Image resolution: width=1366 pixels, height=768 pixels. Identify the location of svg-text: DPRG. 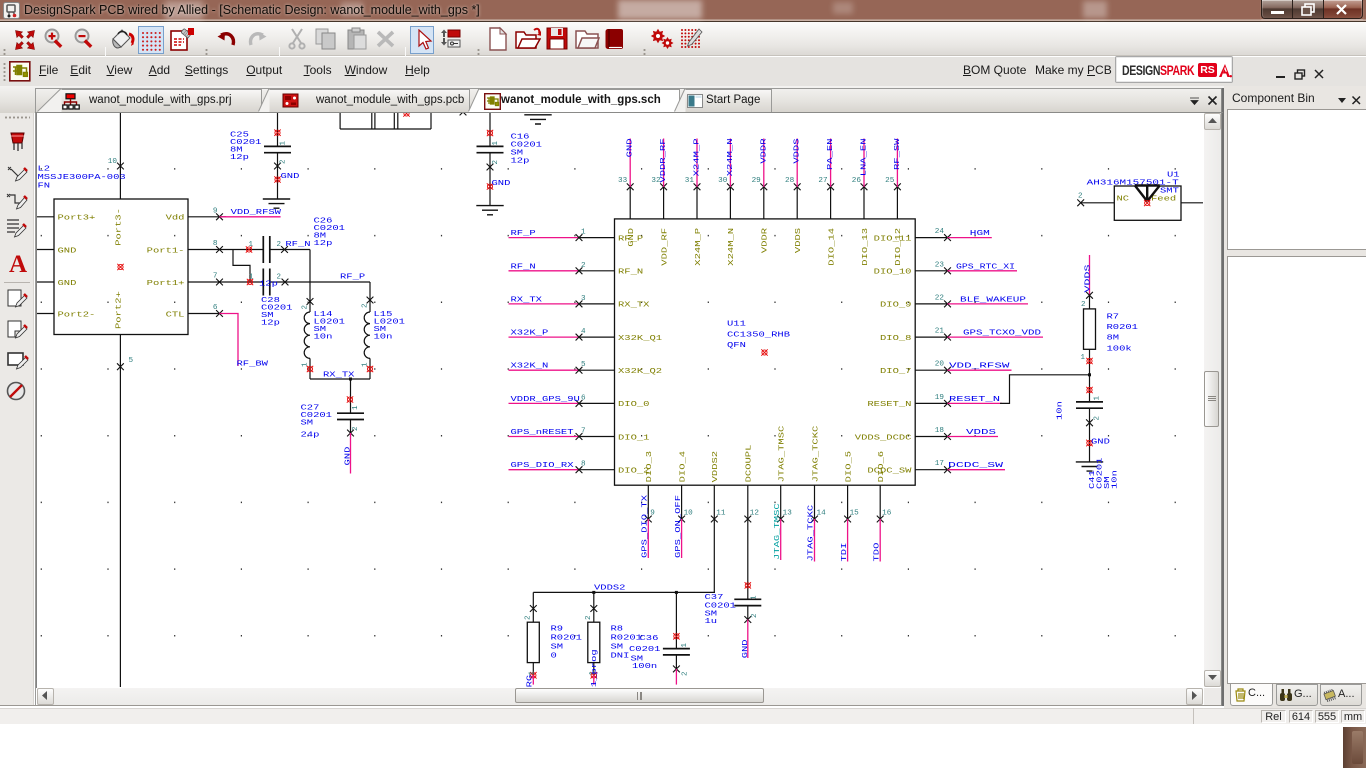
(531, 680).